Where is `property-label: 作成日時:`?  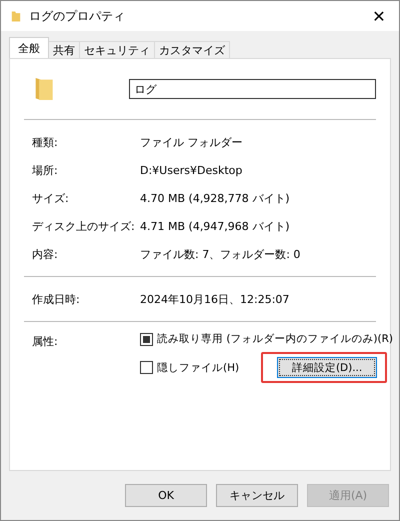 property-label: 作成日時: is located at coordinates (56, 299).